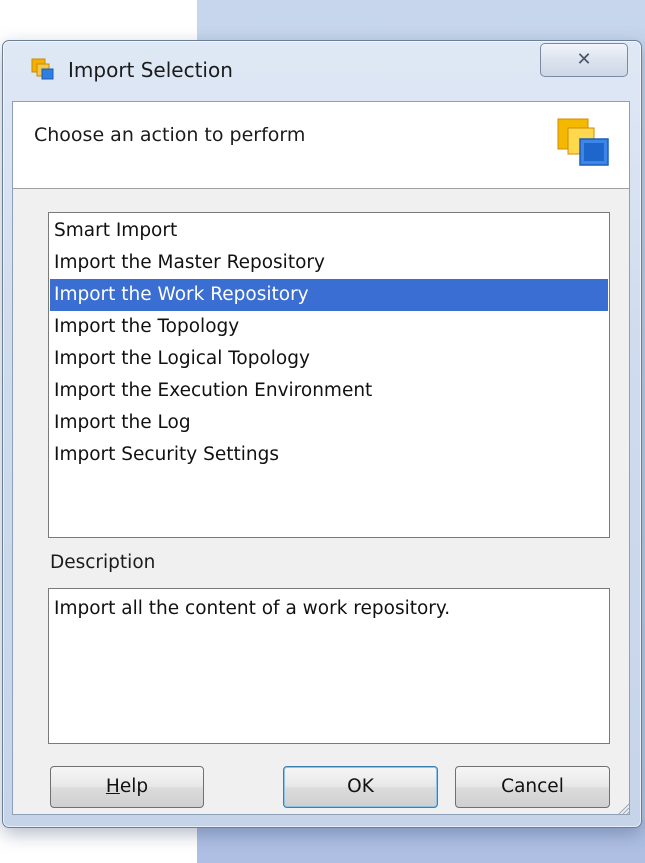 This screenshot has height=863, width=645. Describe the element at coordinates (622, 808) in the screenshot. I see `resize-grip-icon` at that location.